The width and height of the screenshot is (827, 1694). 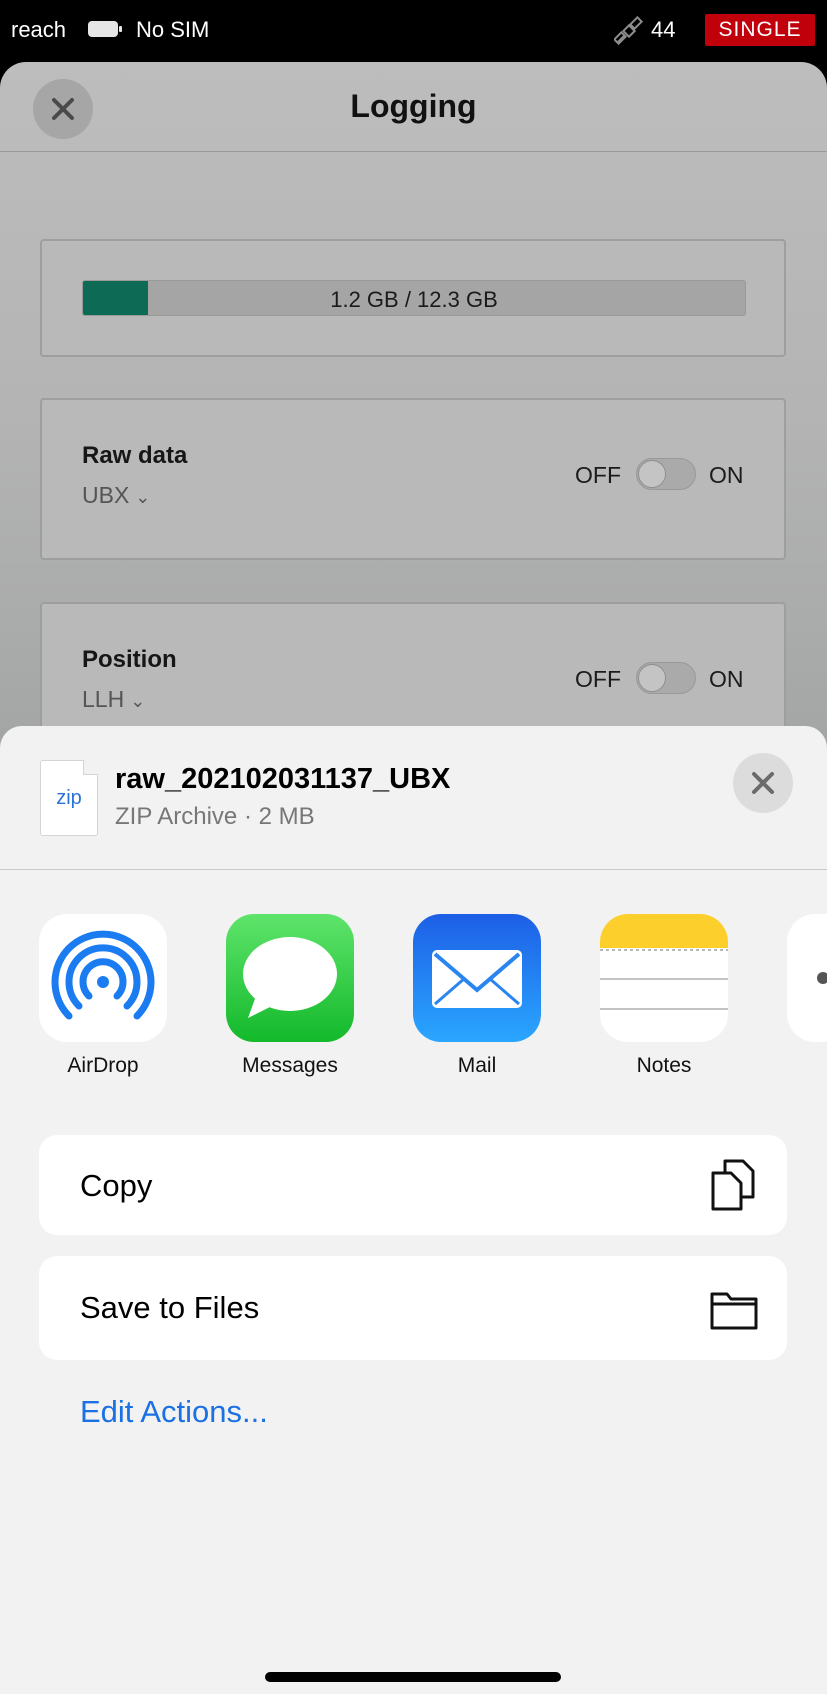 I want to click on storage-progress-bar: 1.2 GB / 12.3 GB, so click(x=414, y=298).